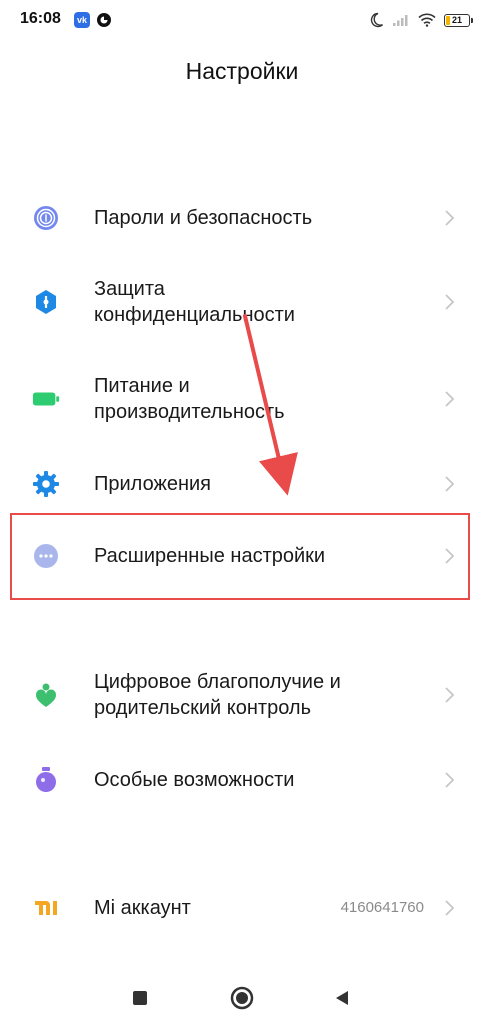 This screenshot has width=484, height=1024. What do you see at coordinates (400, 20) in the screenshot?
I see `signal-icon` at bounding box center [400, 20].